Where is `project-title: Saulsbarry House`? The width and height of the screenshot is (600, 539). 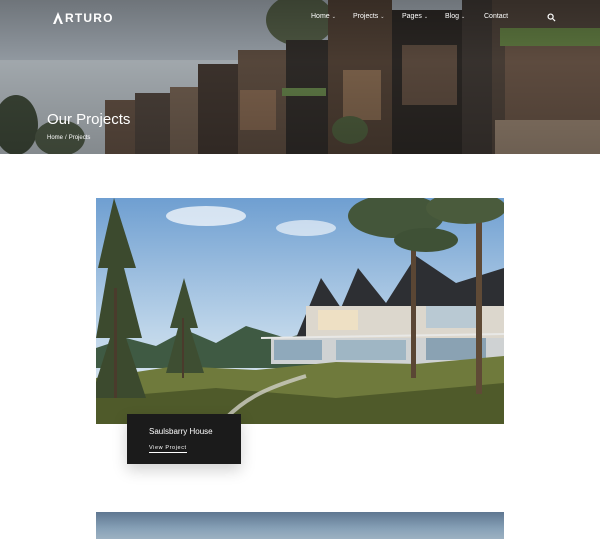 project-title: Saulsbarry House is located at coordinates (181, 431).